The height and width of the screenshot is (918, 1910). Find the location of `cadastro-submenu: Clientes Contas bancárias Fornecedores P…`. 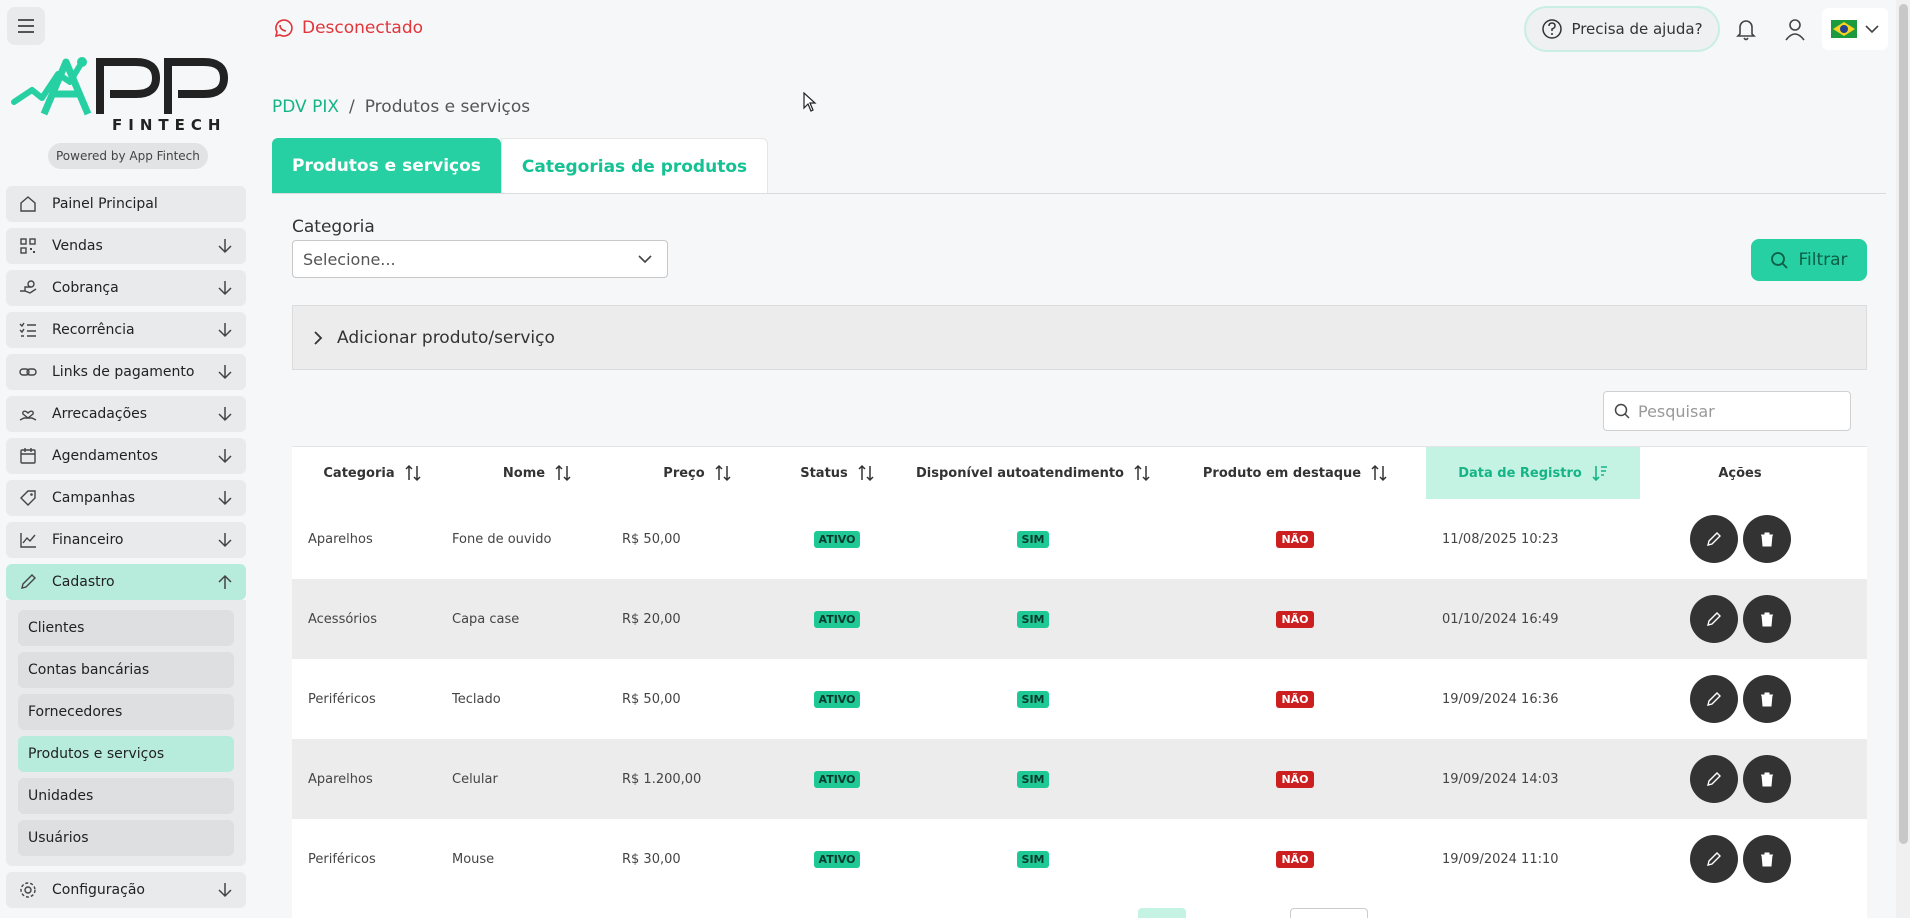

cadastro-submenu: Clientes Contas bancárias Fornecedores P… is located at coordinates (126, 733).